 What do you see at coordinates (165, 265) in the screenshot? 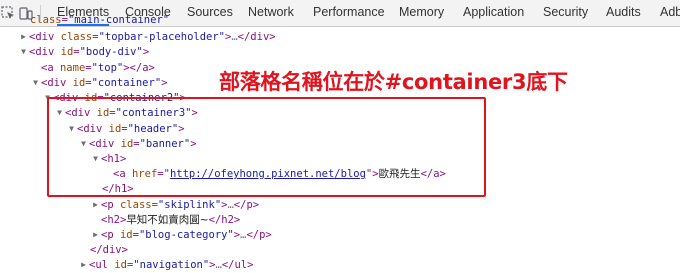
I see `dom-node-navigation: ▶ <ul id="navigation">…</ul>` at bounding box center [165, 265].